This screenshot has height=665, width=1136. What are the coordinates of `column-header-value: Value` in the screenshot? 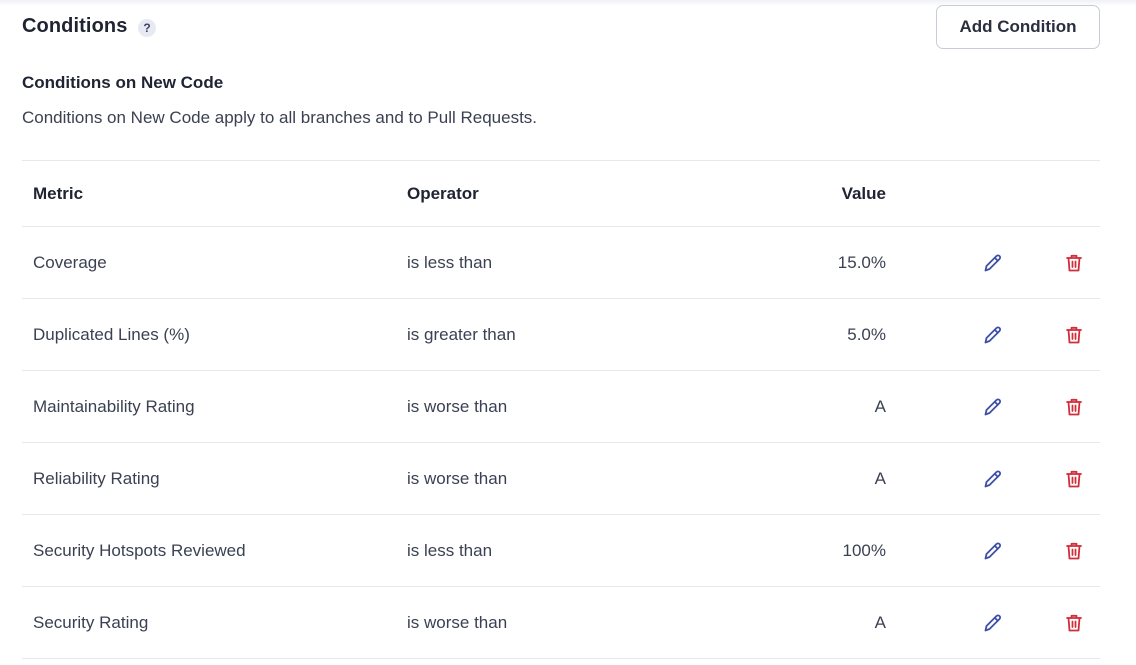 It's located at (863, 193).